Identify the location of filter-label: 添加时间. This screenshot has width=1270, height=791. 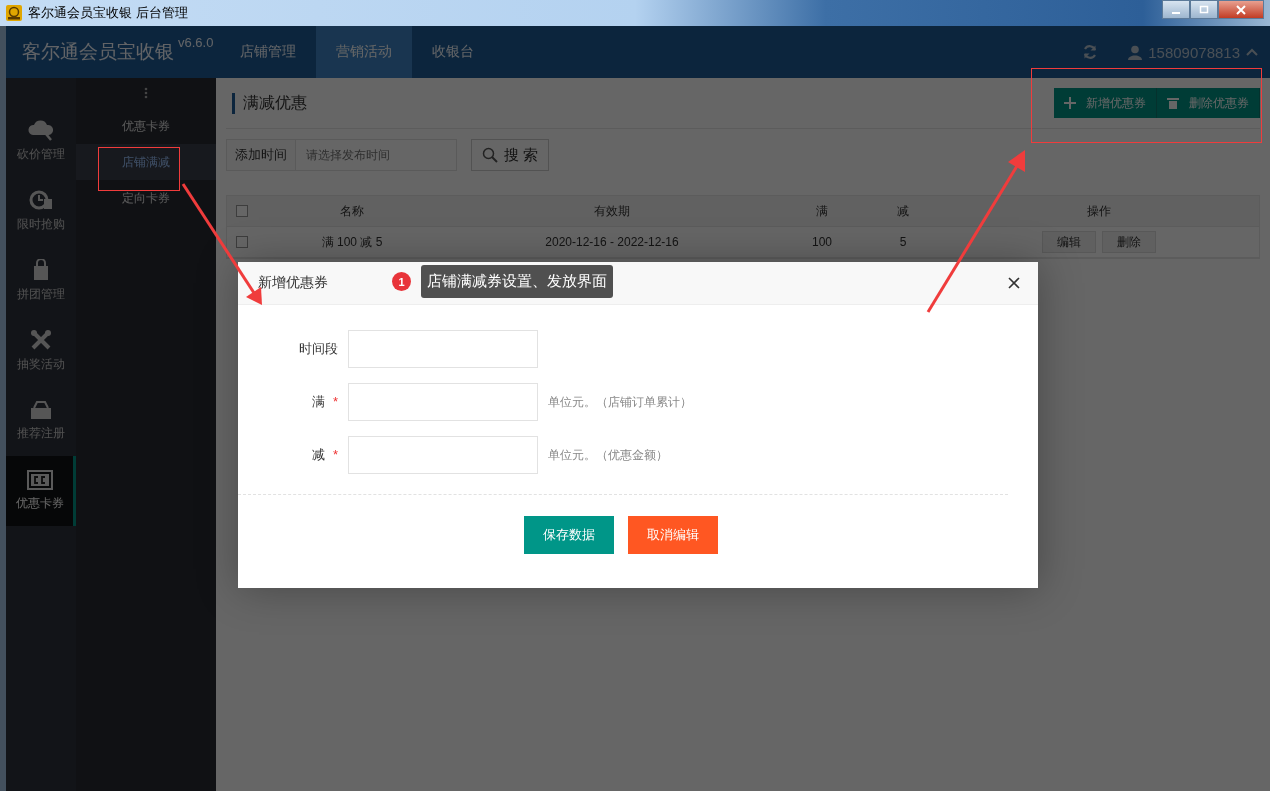
(261, 155).